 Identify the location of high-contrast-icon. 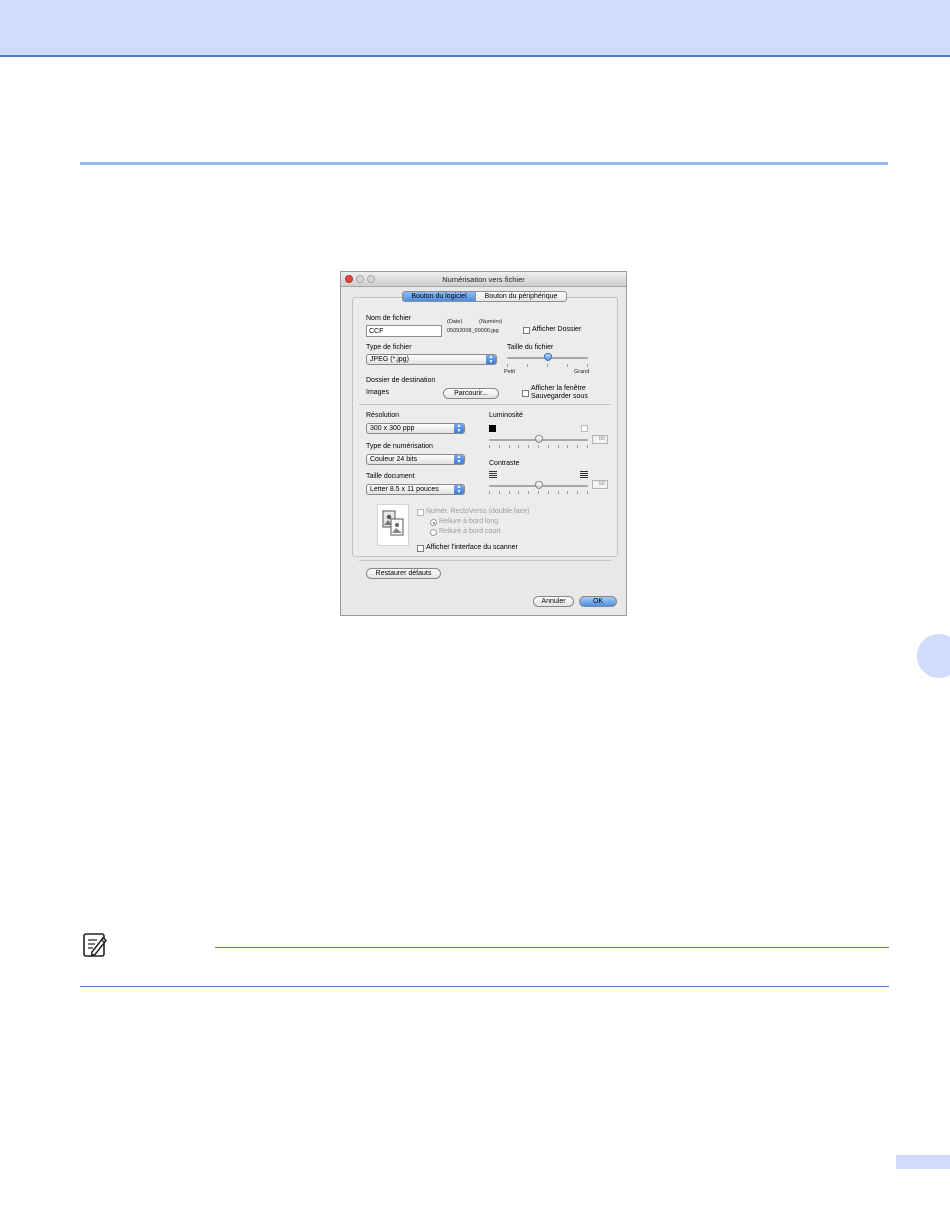
(584, 474).